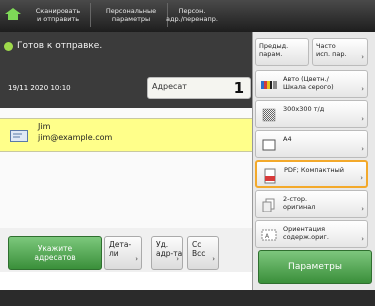  I want to click on scan-size-label: A4, so click(287, 139).